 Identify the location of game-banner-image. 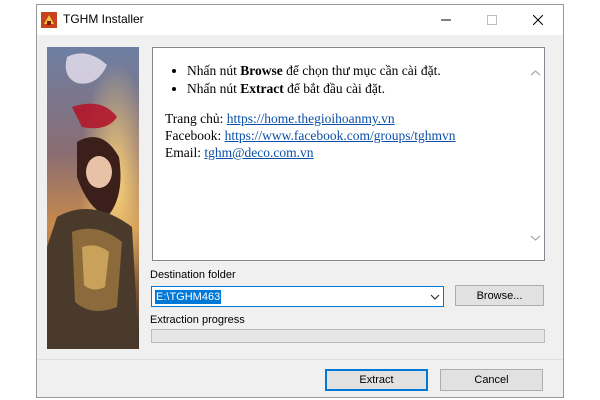
(93, 198).